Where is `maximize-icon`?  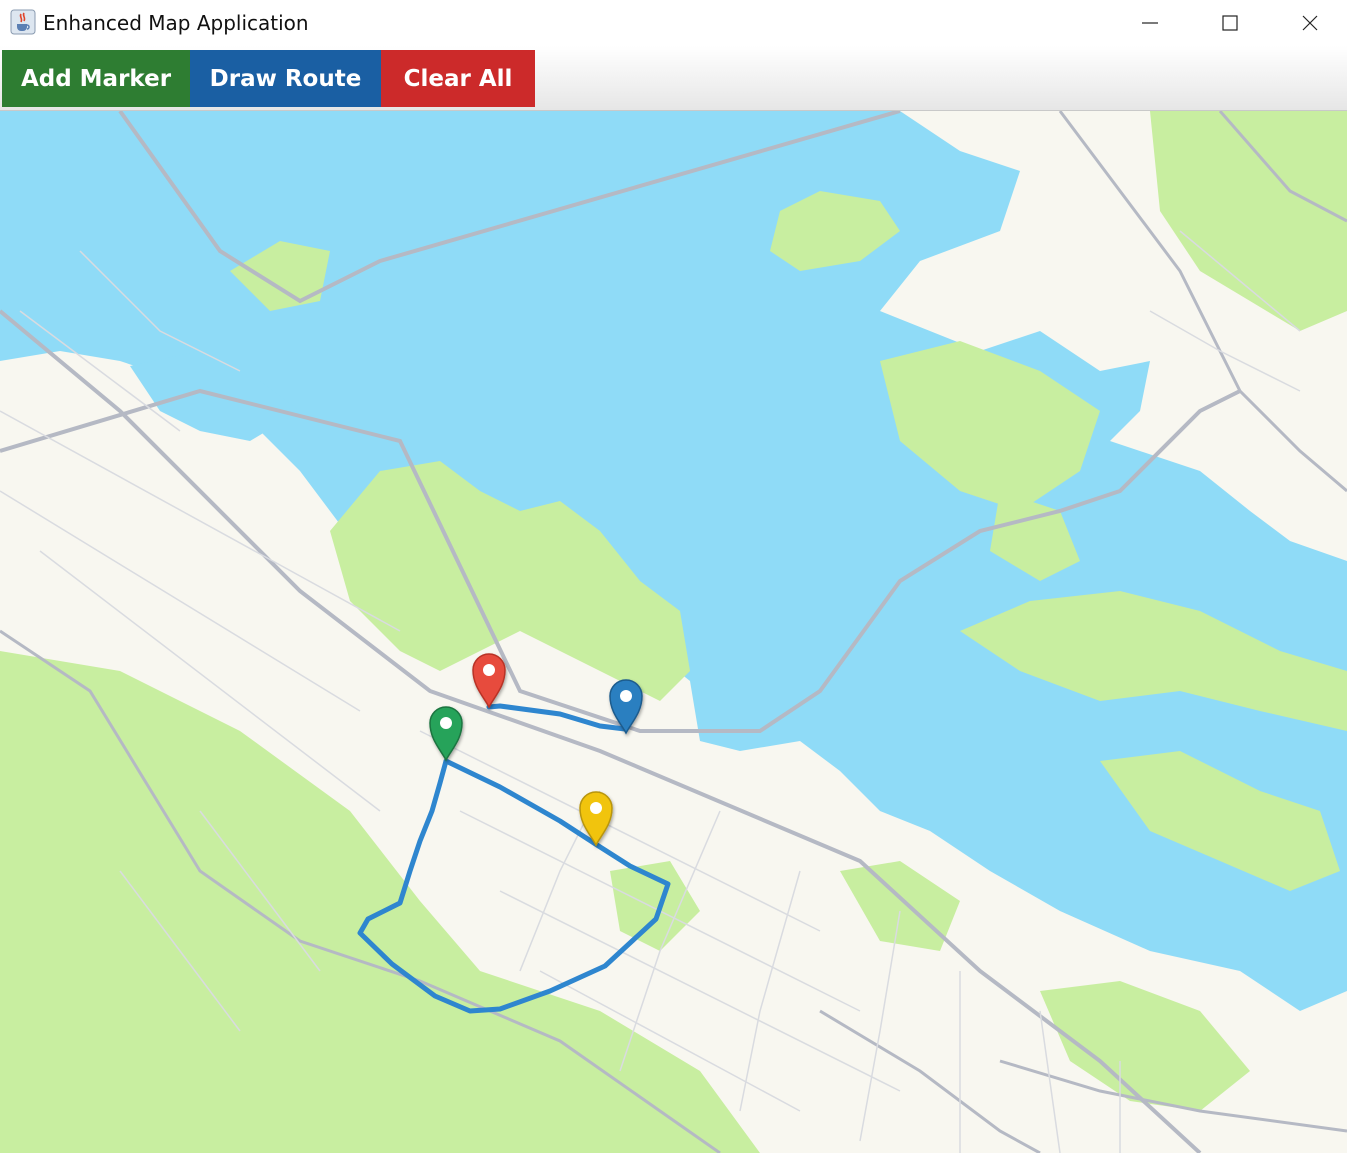
maximize-icon is located at coordinates (1230, 23).